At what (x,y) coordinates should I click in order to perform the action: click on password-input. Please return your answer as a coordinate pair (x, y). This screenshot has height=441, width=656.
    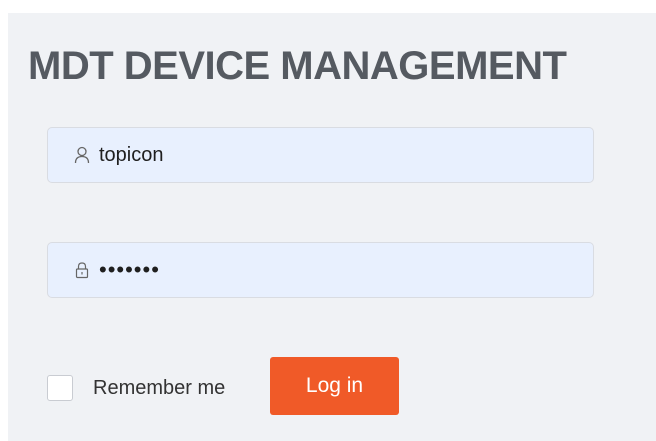
    Looking at the image, I should click on (339, 270).